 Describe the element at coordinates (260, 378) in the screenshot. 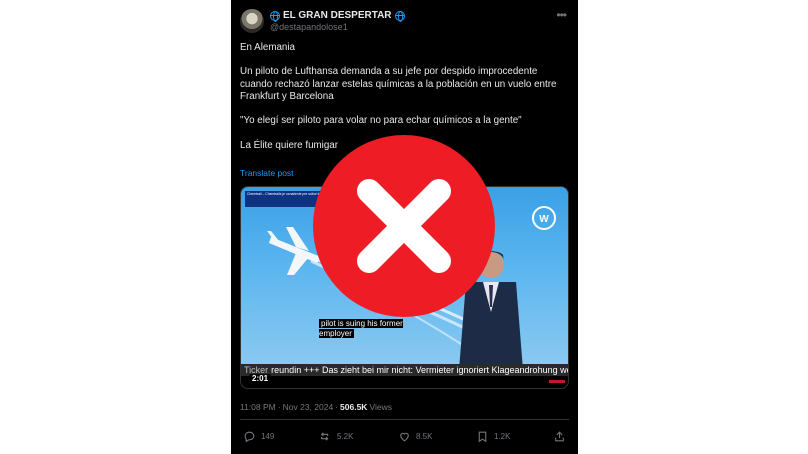

I see `video-duration: 2:01` at that location.